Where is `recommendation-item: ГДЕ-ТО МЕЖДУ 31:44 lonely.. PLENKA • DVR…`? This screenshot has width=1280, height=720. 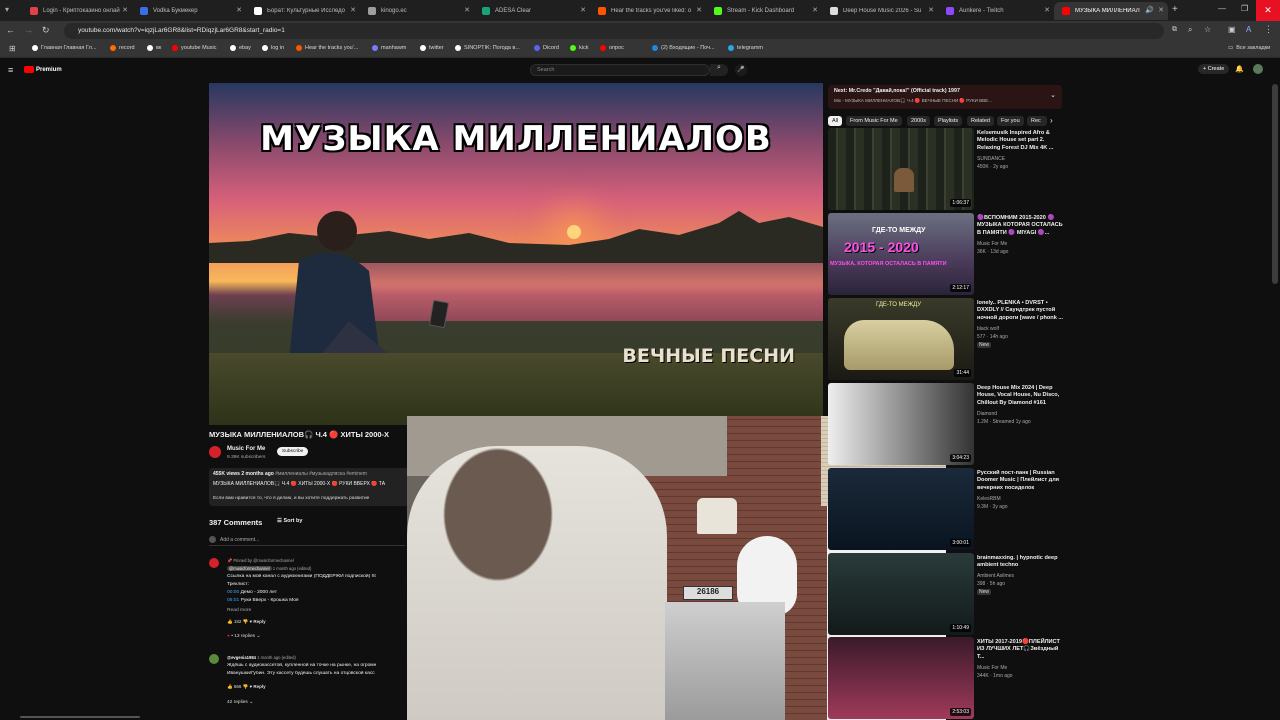 recommendation-item: ГДЕ-ТО МЕЖДУ 31:44 lonely.. PLENKA • DVR… is located at coordinates (948, 339).